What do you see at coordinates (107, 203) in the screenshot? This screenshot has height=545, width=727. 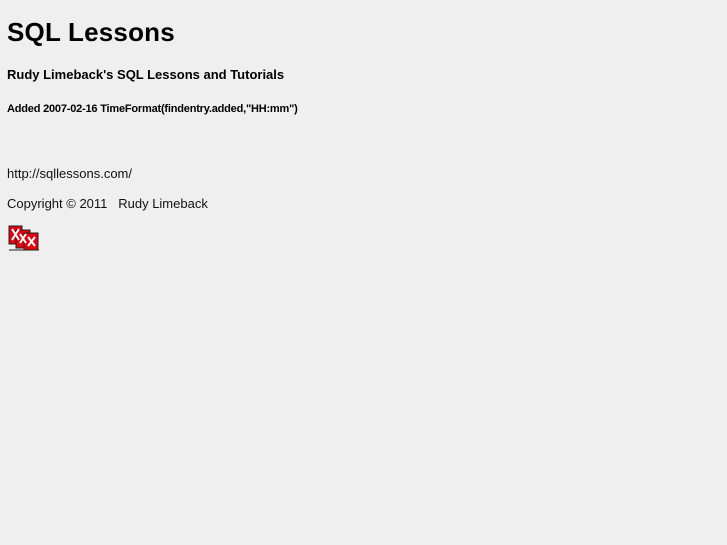 I see `copyright-text: Copyright © 2011 Rudy Limeback` at bounding box center [107, 203].